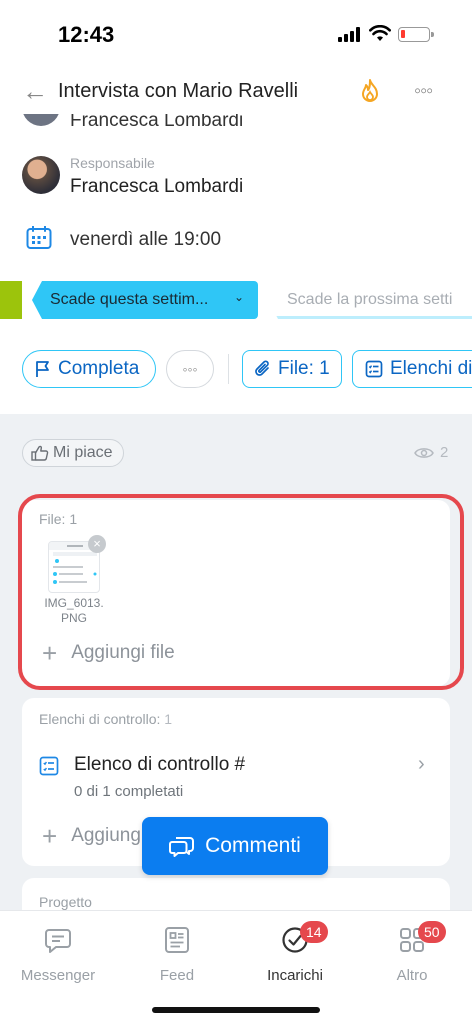 This screenshot has width=472, height=1024. What do you see at coordinates (239, 297) in the screenshot?
I see `chevron-down-icon: ⌄` at bounding box center [239, 297].